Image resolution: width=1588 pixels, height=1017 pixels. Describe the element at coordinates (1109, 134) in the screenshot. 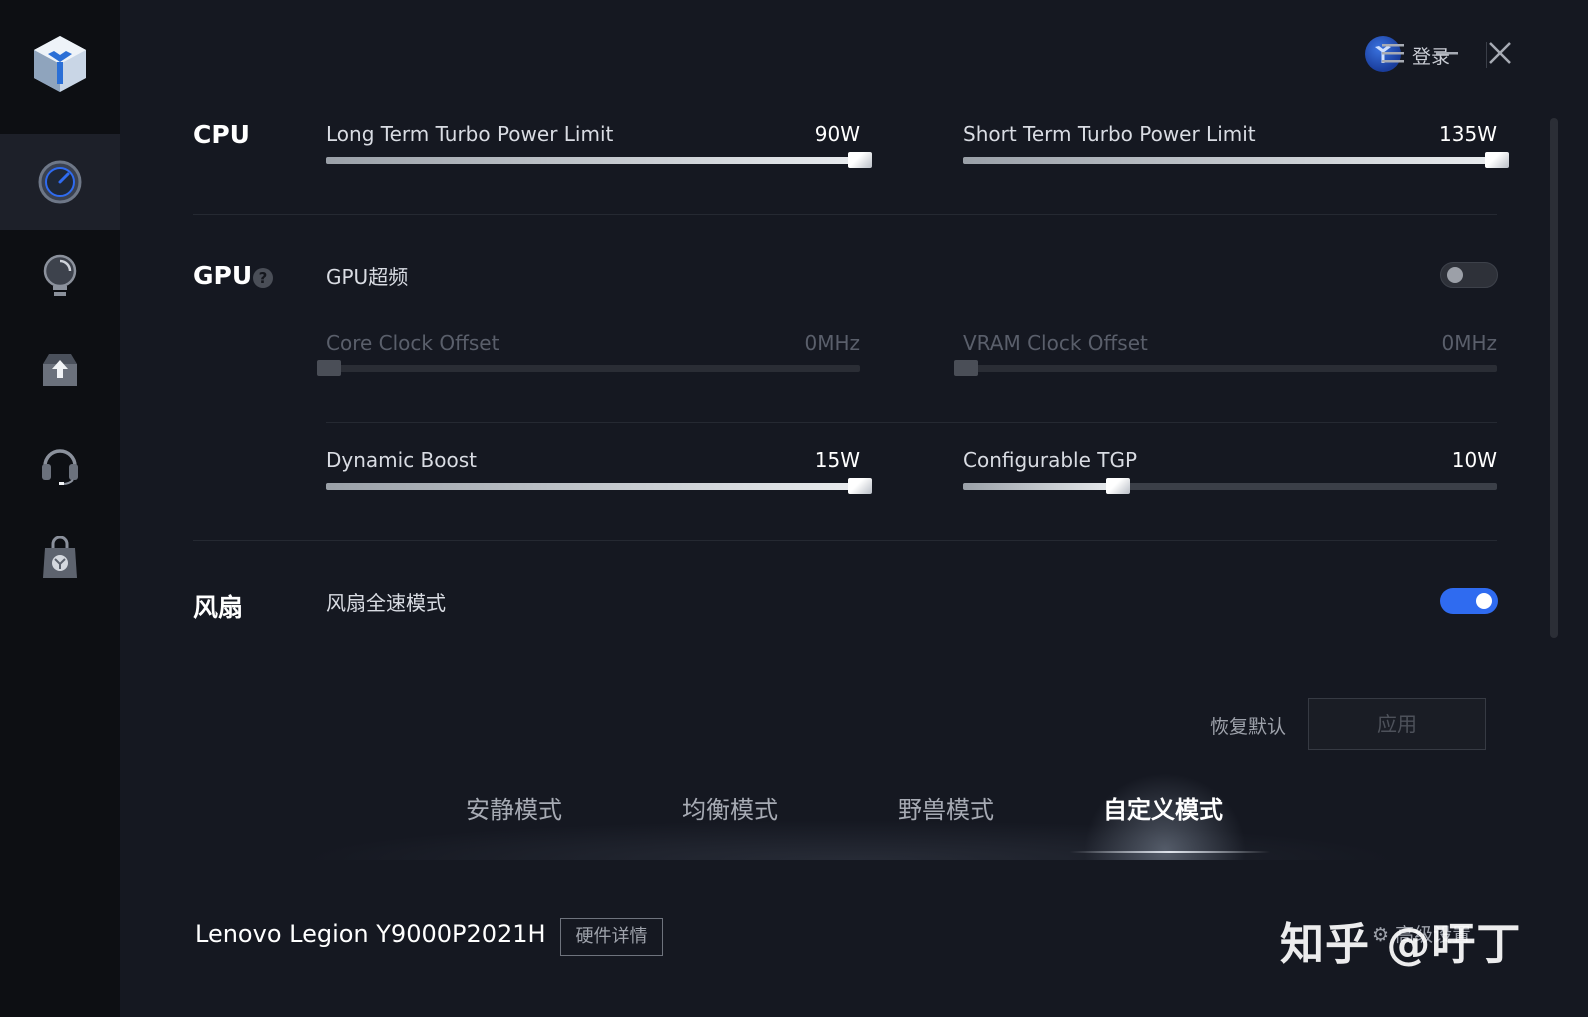

I see `short-term-power-label: Short Term Turbo Power Limit` at that location.